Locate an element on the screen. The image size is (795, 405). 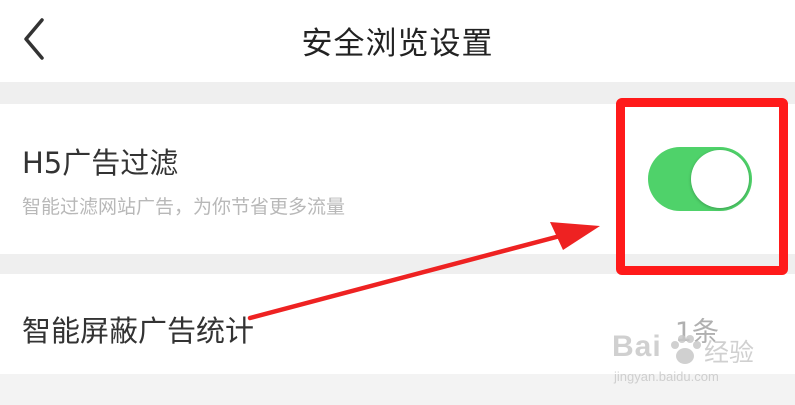
watermark-brand: Bai is located at coordinates (637, 346).